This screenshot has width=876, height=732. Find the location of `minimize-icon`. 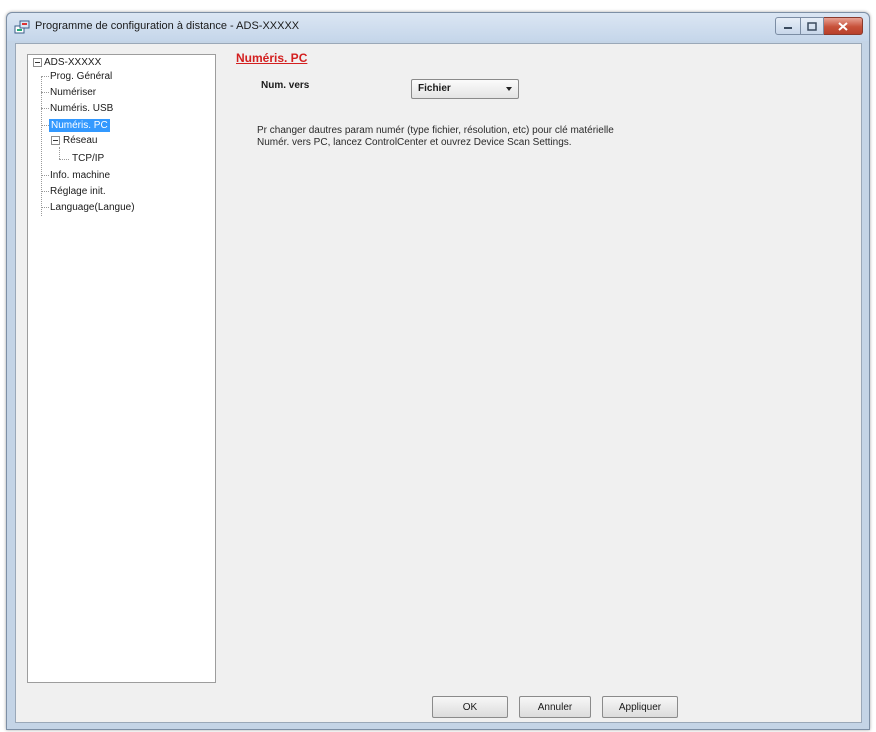

minimize-icon is located at coordinates (788, 28).